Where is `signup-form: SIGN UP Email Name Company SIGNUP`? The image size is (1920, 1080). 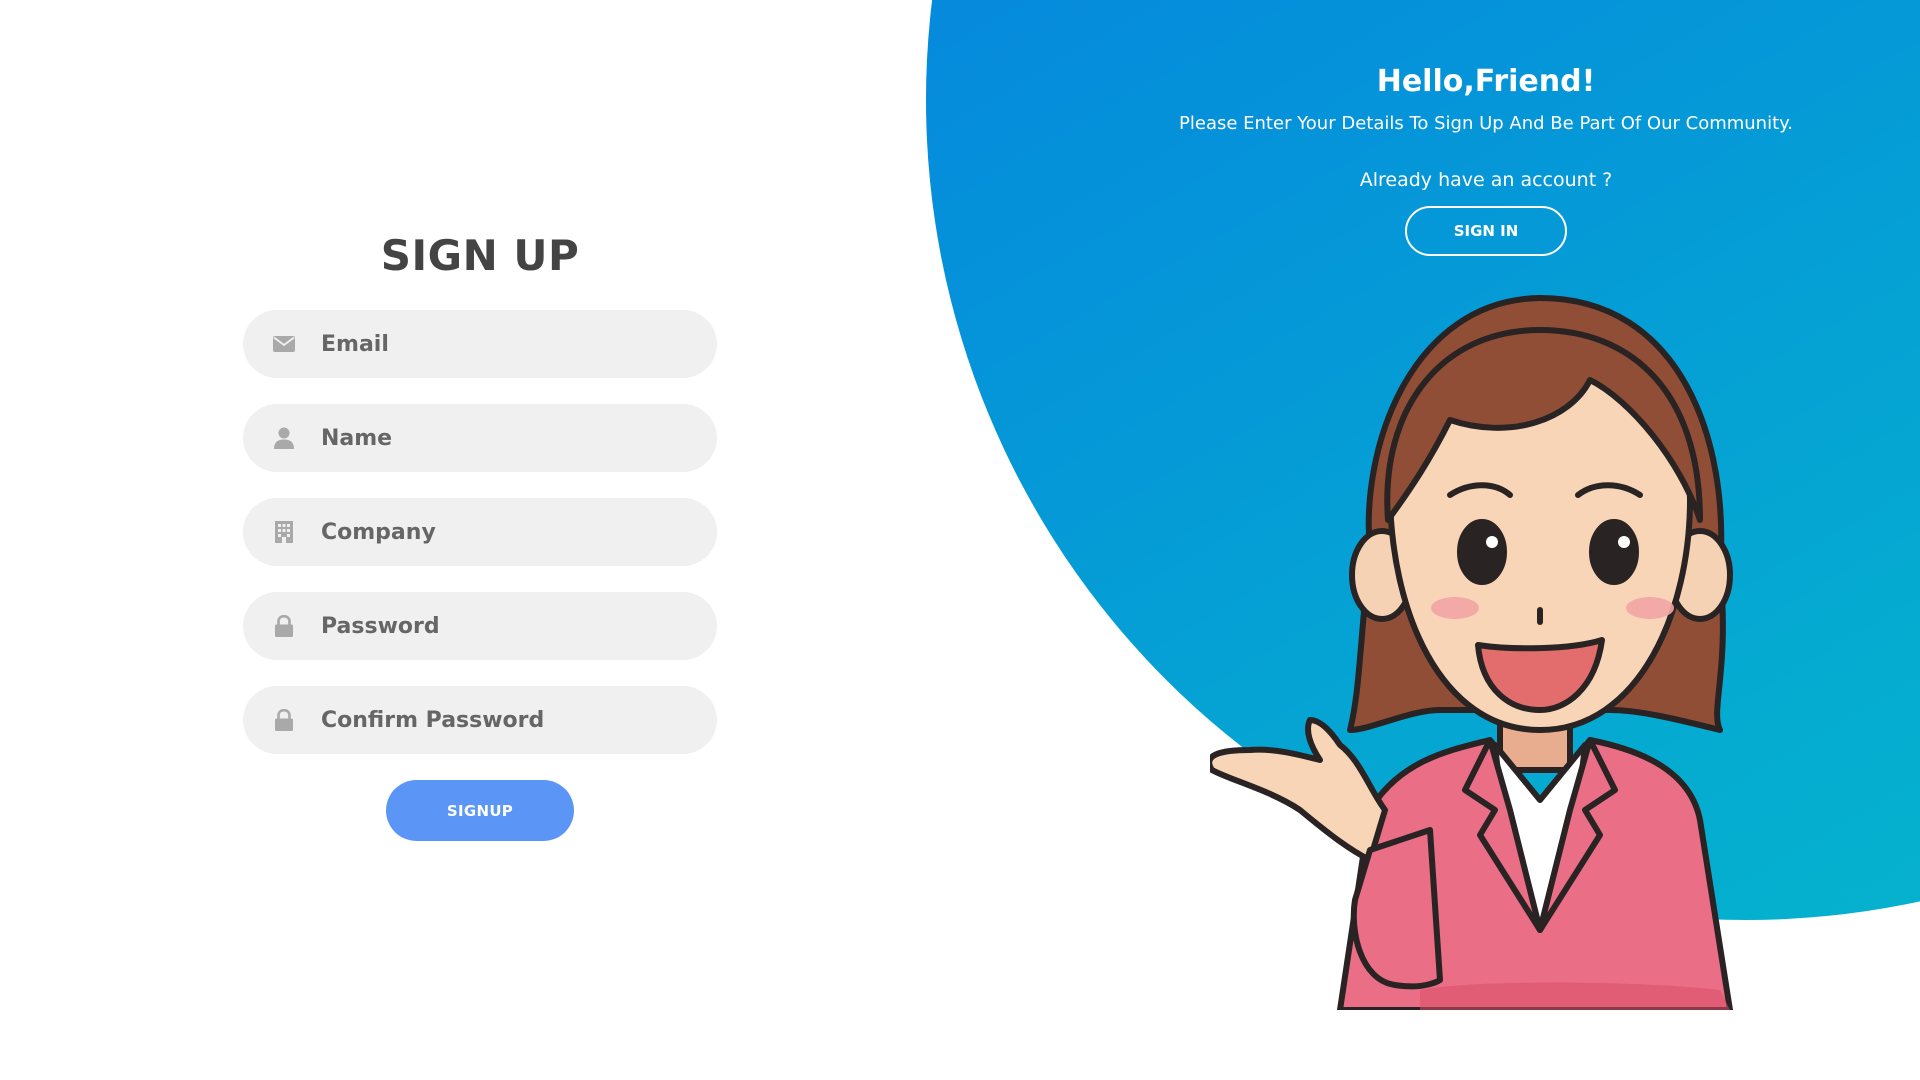 signup-form: SIGN UP Email Name Company SIGNUP is located at coordinates (480, 533).